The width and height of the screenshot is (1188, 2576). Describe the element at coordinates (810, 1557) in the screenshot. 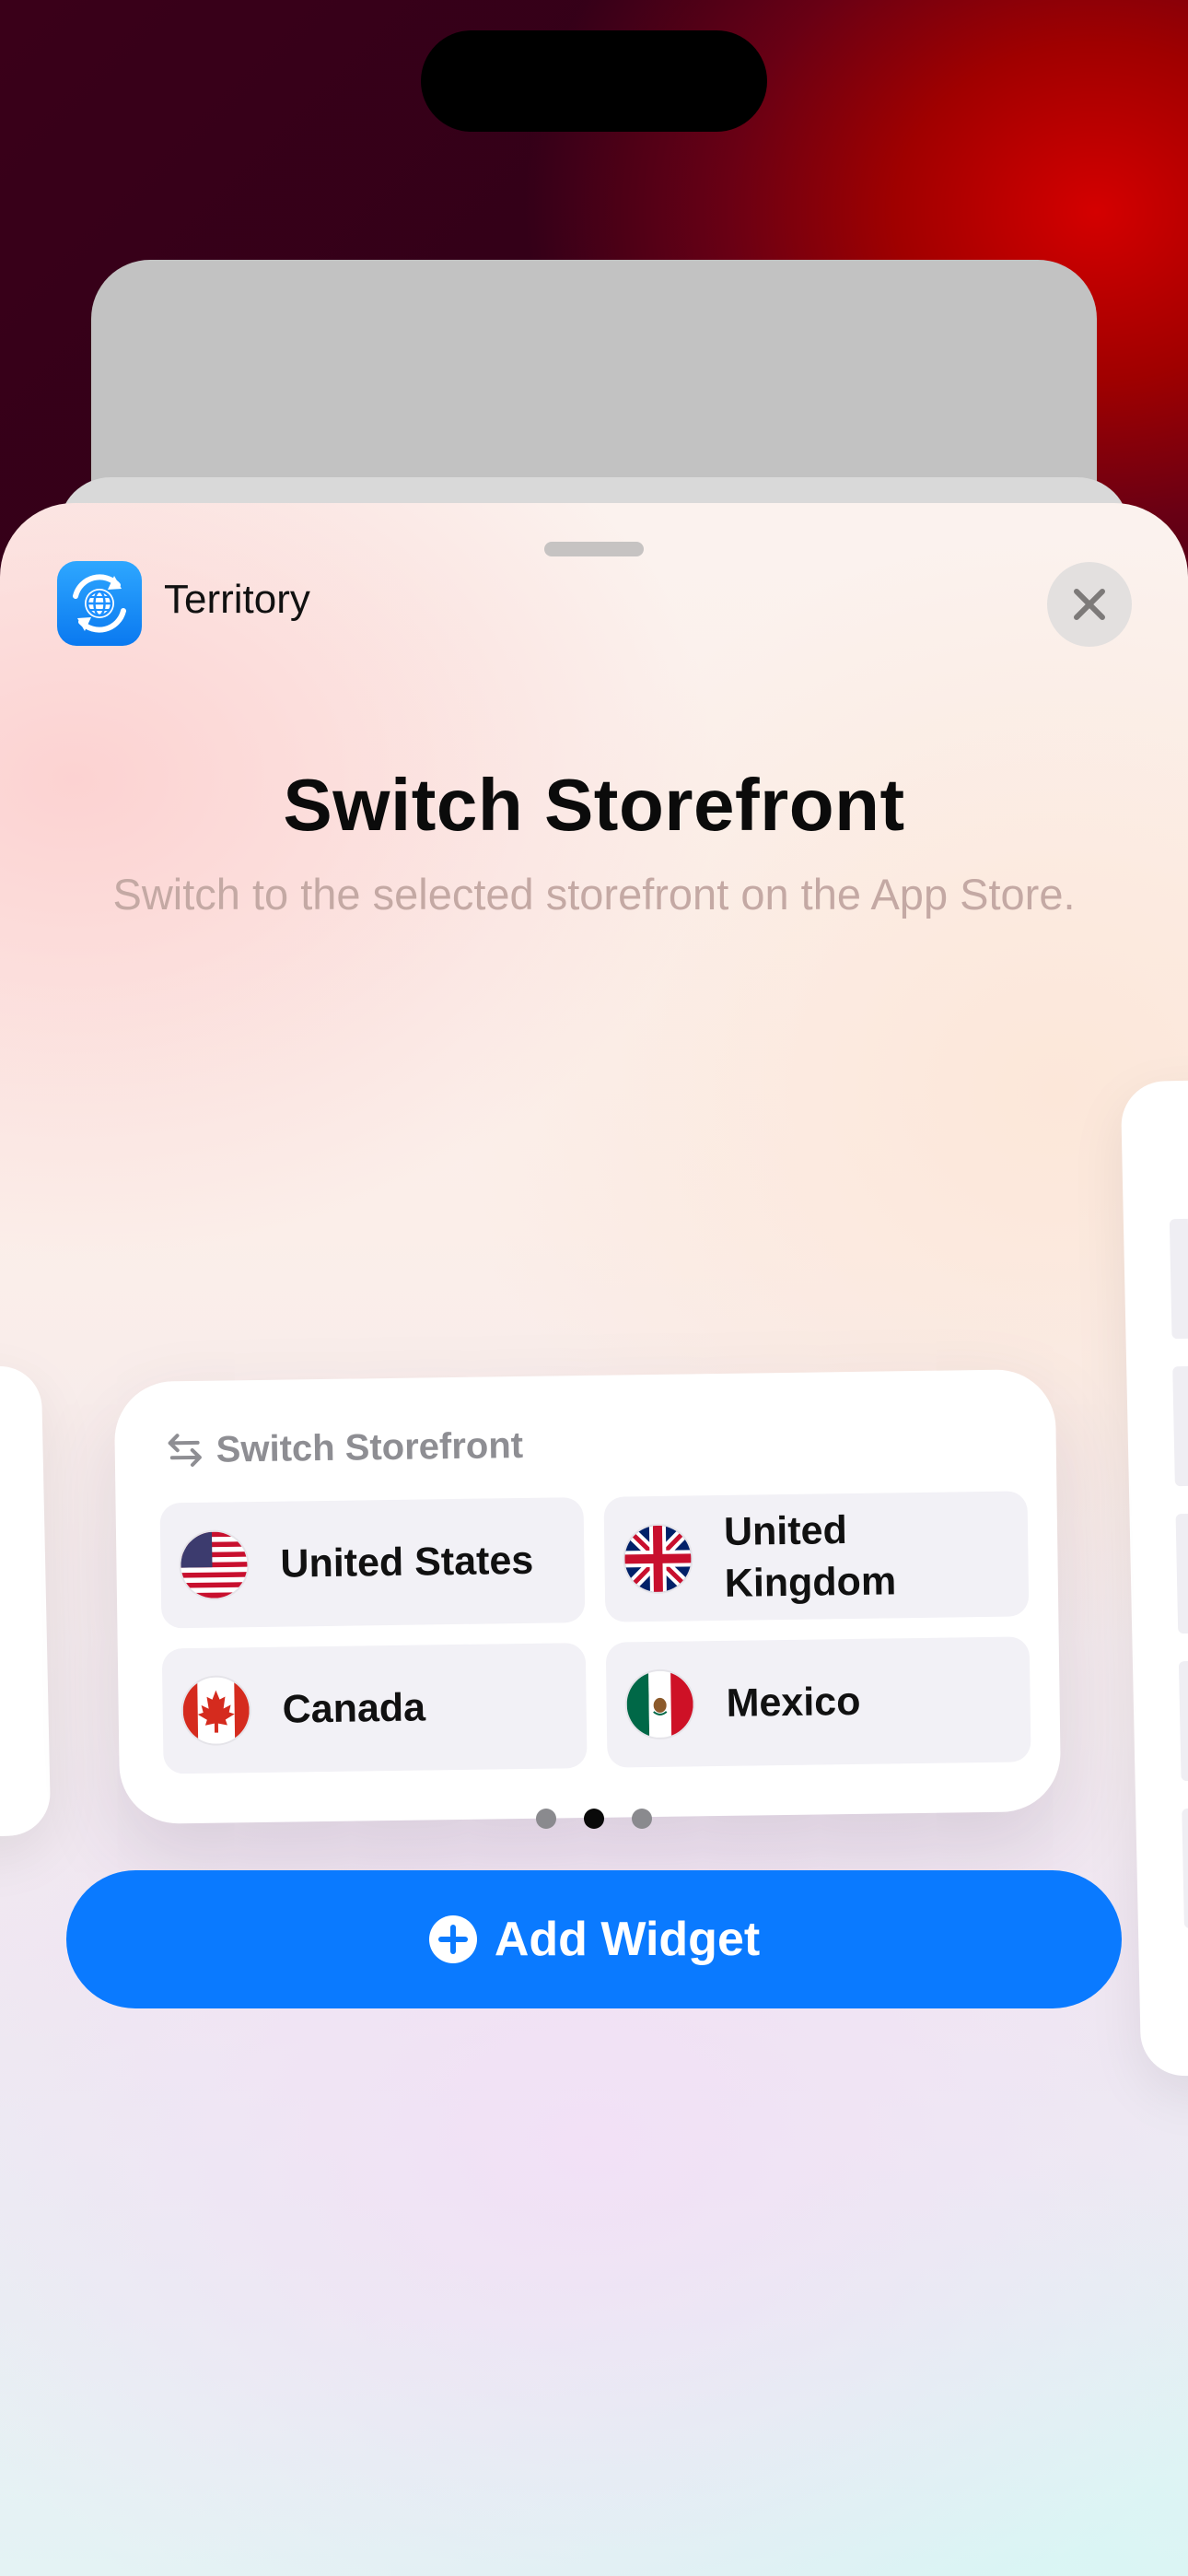

I see `storefront-label: United Kingdom` at that location.